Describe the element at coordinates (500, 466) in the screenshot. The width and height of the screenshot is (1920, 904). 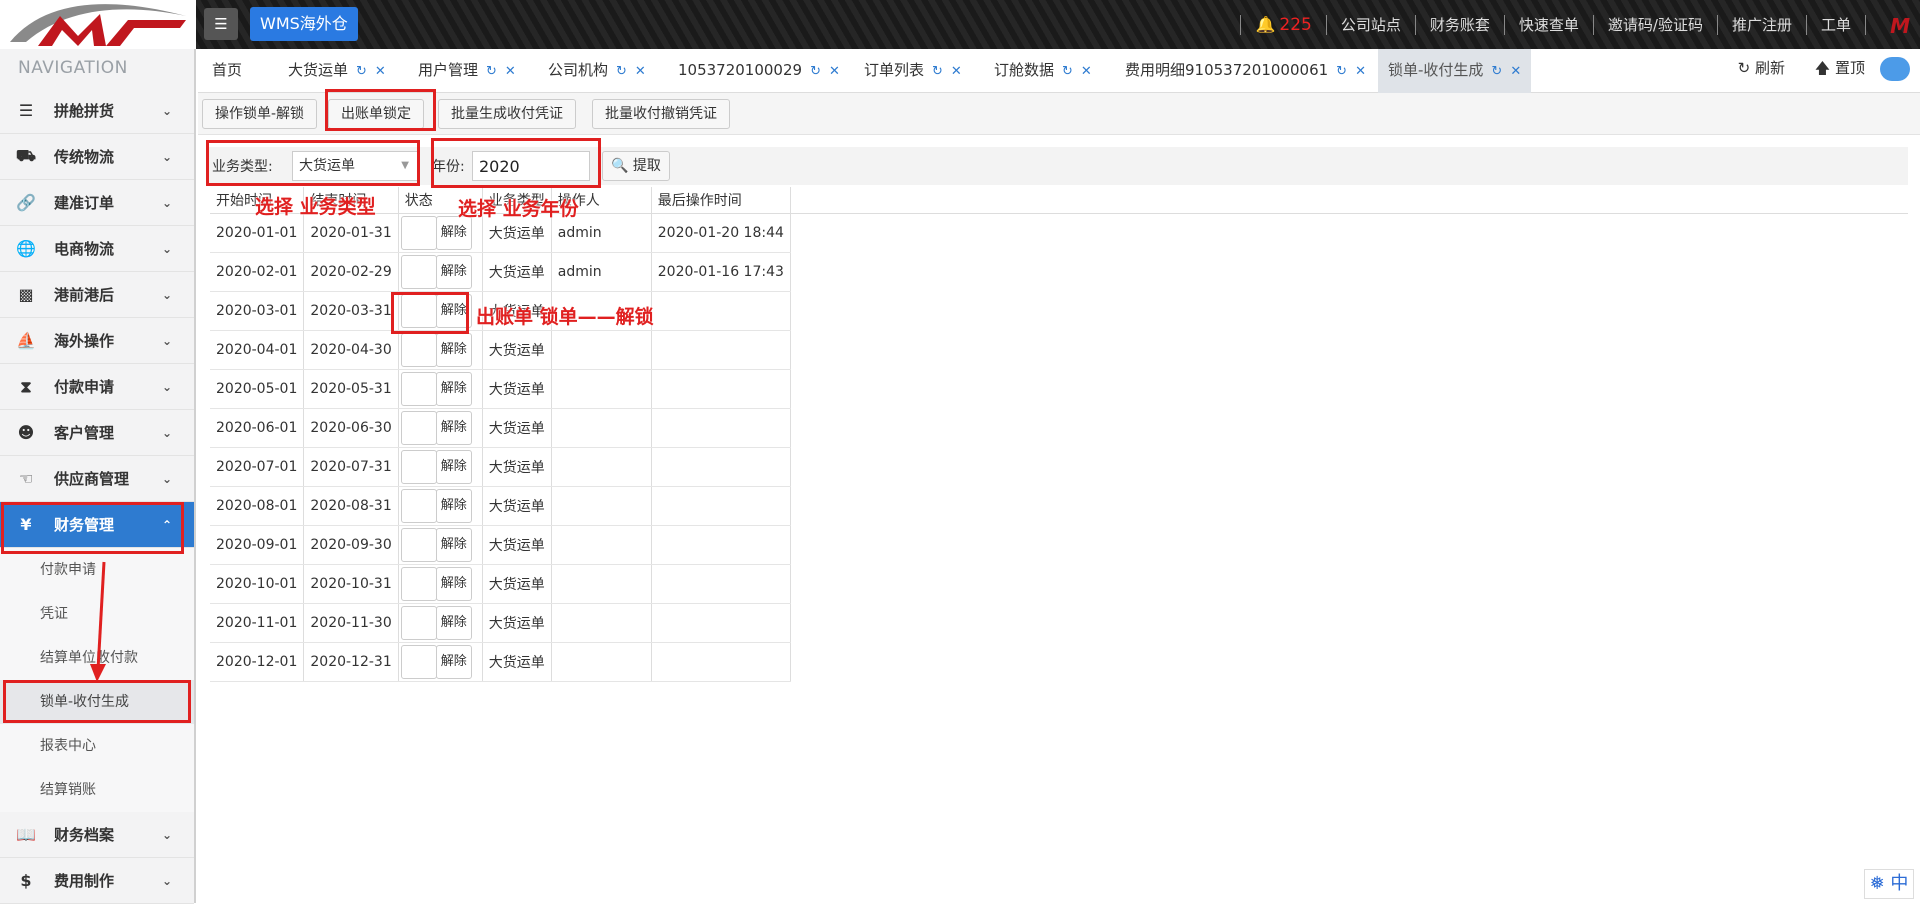
I see `table-row: 2020-07-012020-07-31解除大货运单` at that location.